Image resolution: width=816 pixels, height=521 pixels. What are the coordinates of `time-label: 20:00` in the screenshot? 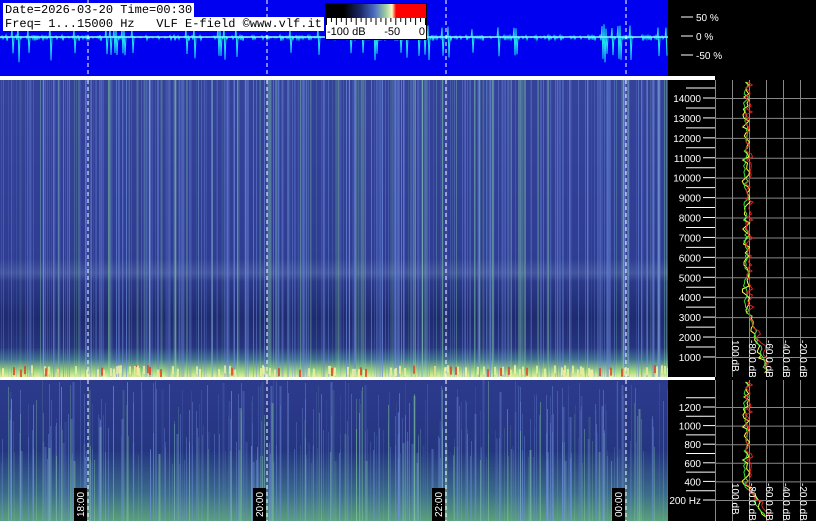 It's located at (259, 504).